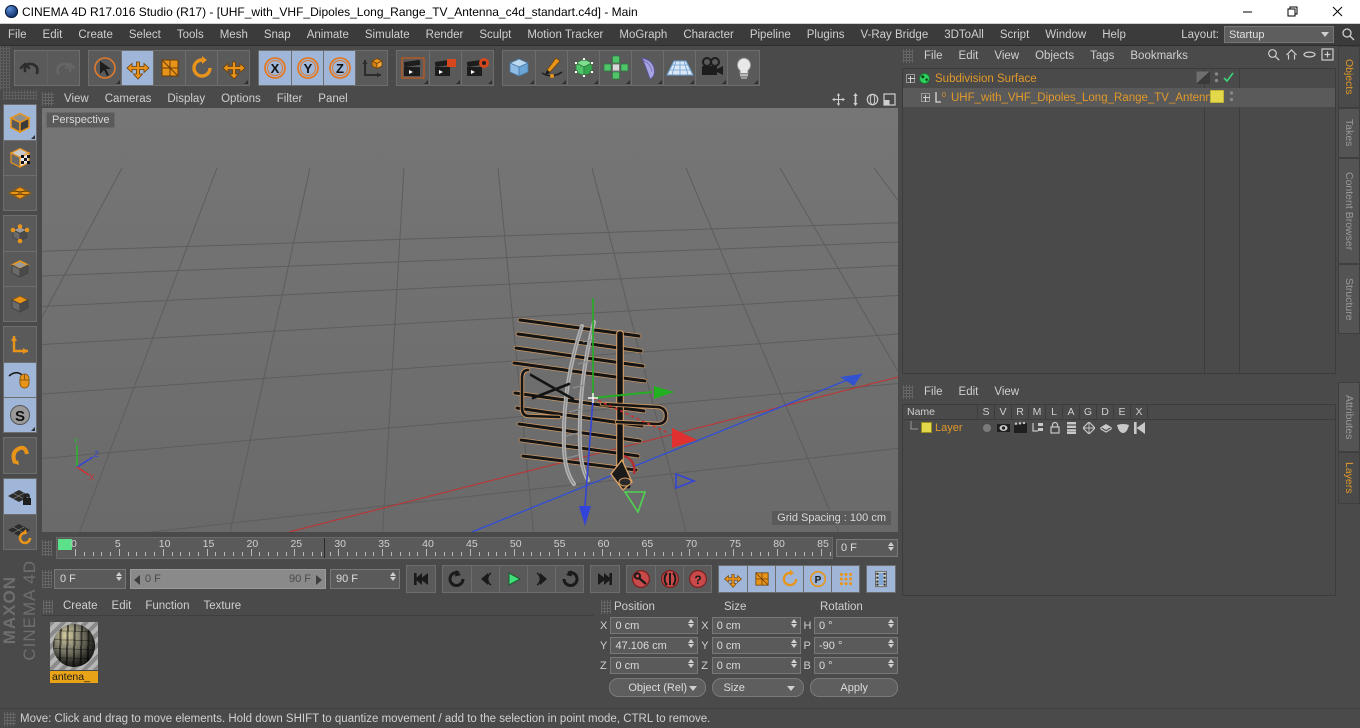 The image size is (1360, 728). I want to click on object-row-subdivision-surface: Subdivision Surface, so click(1119, 78).